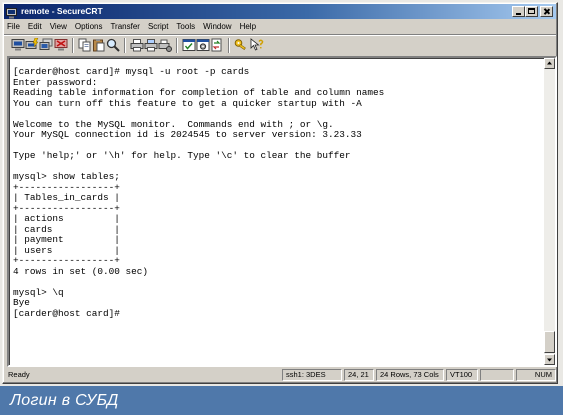 This screenshot has height=415, width=563. What do you see at coordinates (66, 197) in the screenshot?
I see `terminal-line: | Tables_in_cards |` at bounding box center [66, 197].